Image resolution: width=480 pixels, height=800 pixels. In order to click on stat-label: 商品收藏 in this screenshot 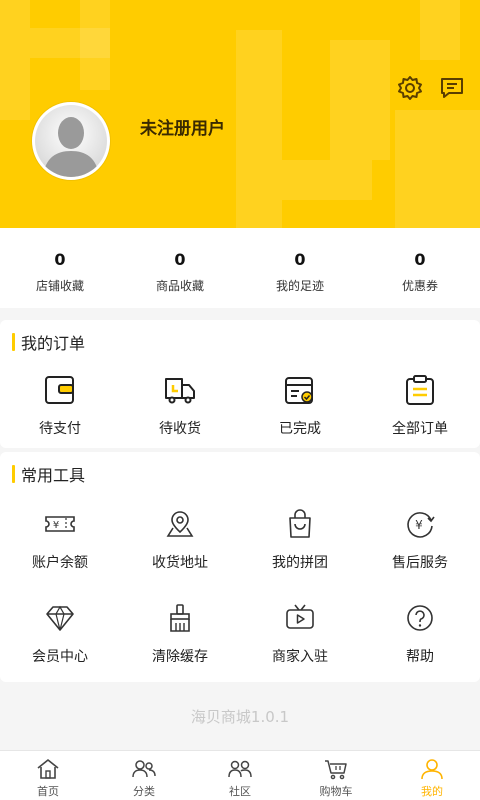, I will do `click(179, 286)`.